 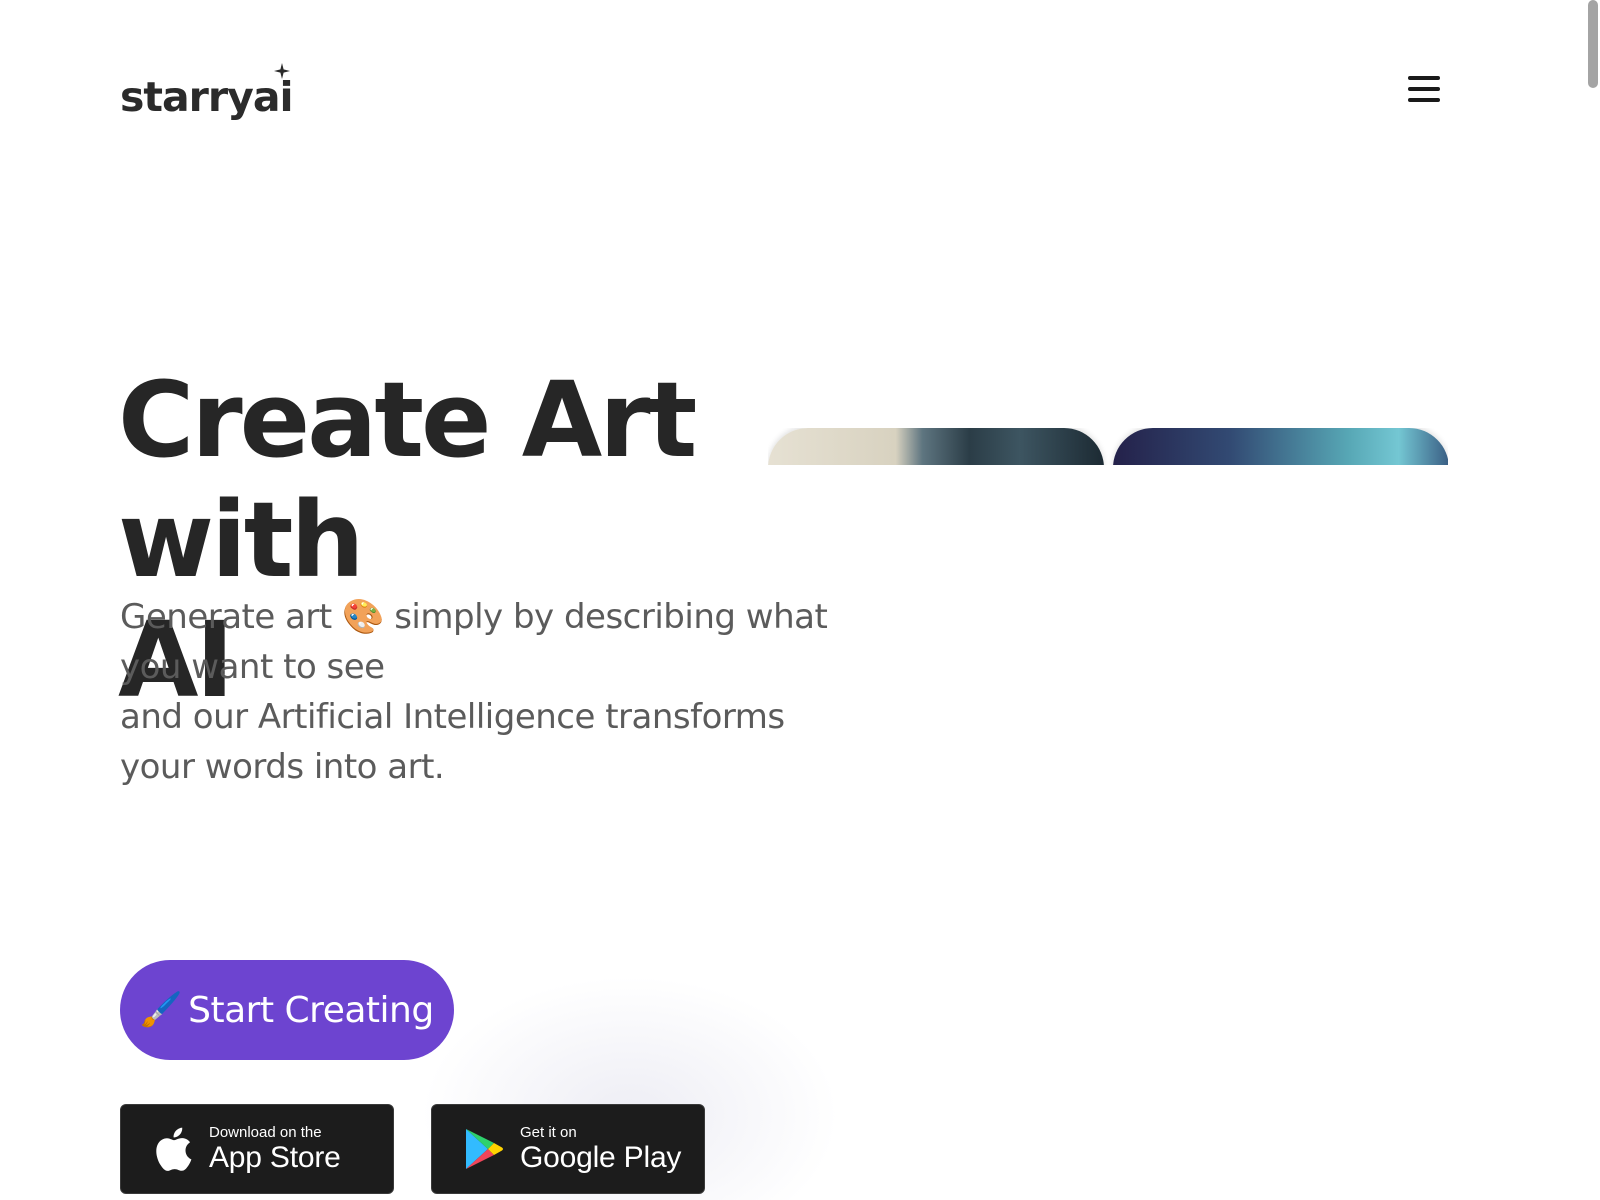 I want to click on app-store-small-text: Download on the, so click(x=265, y=1132).